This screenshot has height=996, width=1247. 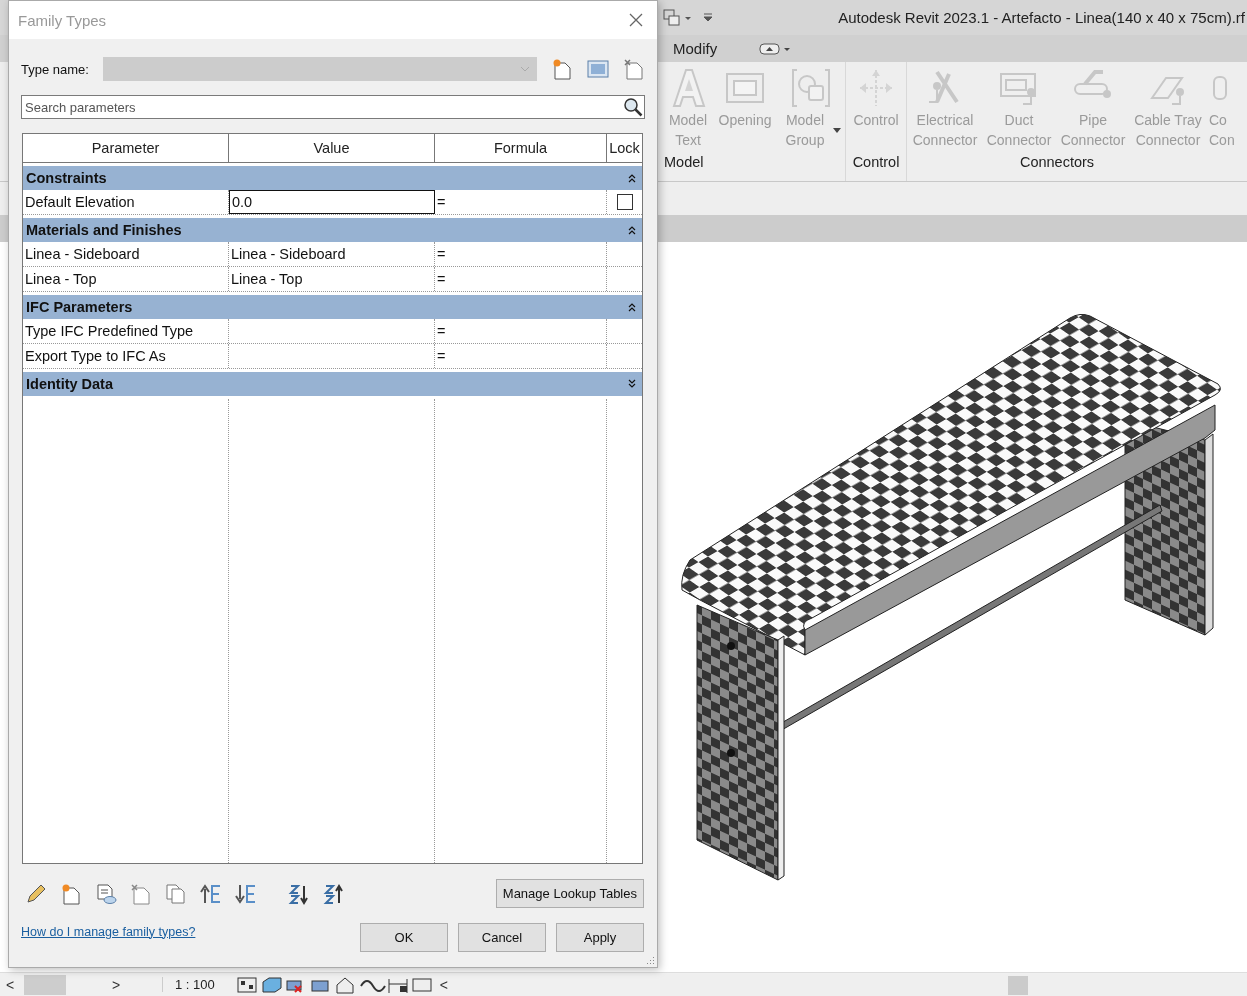 I want to click on help-link: How do I manage family types?, so click(x=108, y=931).